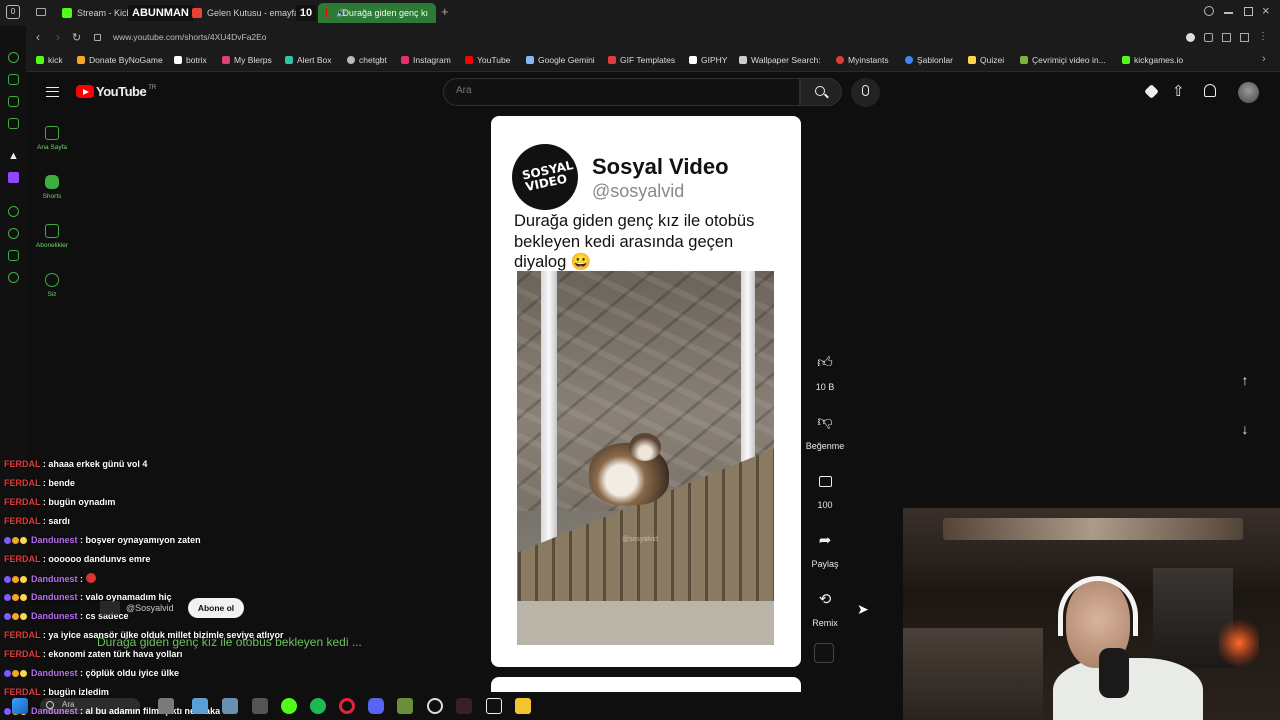  I want to click on minimize-button, so click(1228, 13).